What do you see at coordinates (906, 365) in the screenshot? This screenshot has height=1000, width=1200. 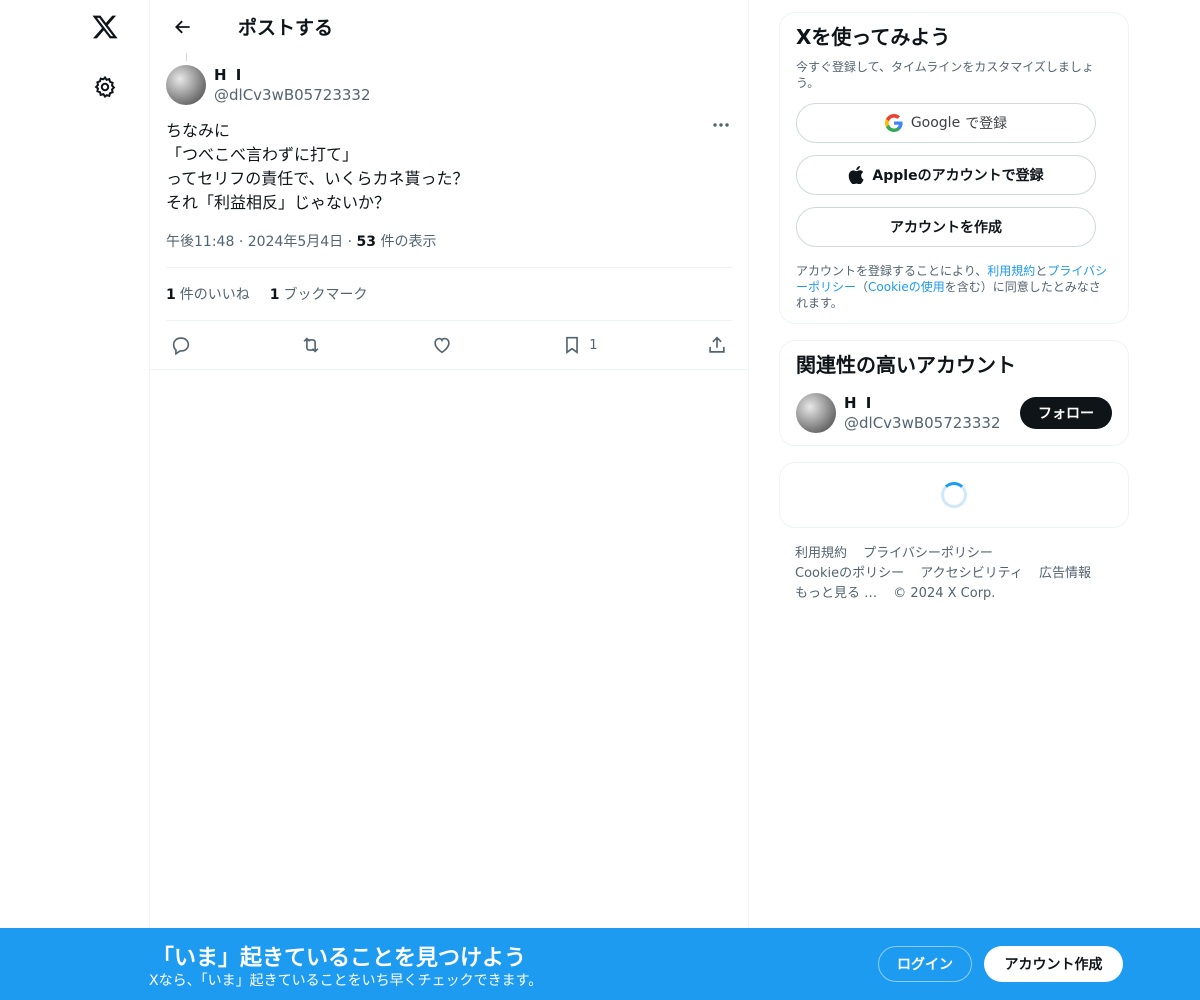 I see `related-accounts-title: 関連性の高いアカウント` at bounding box center [906, 365].